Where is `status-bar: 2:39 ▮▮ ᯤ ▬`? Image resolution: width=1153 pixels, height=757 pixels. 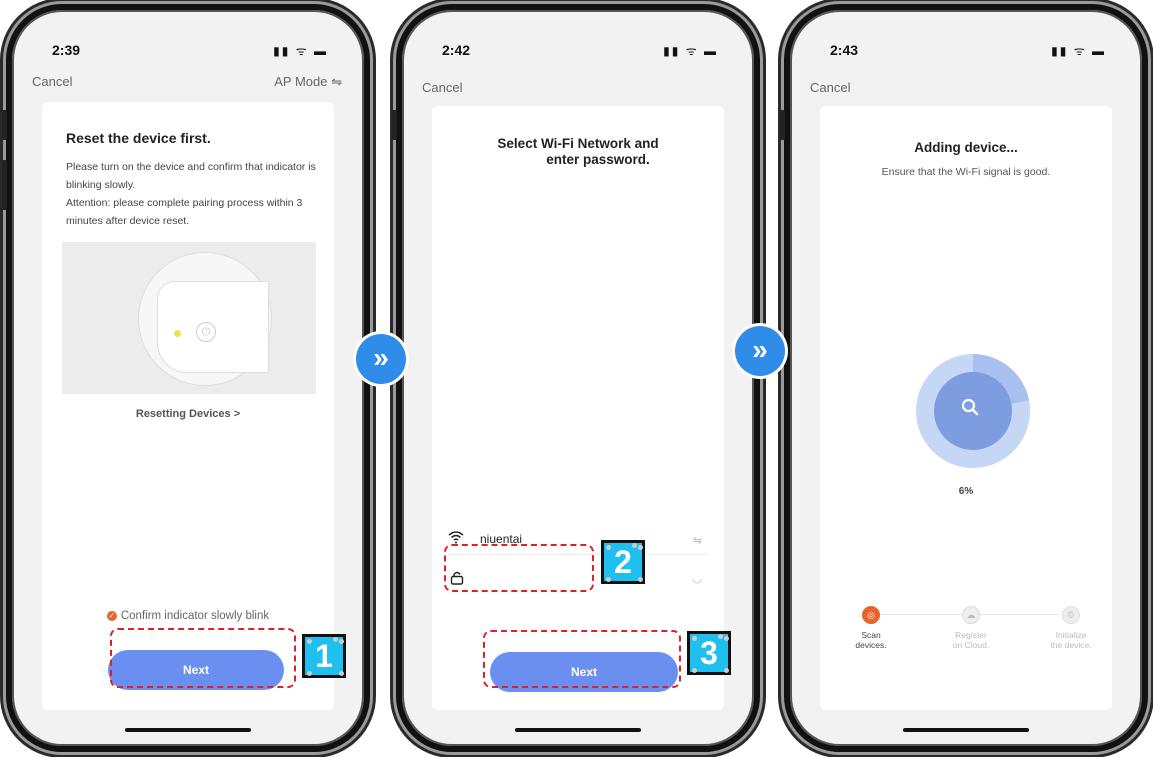
status-bar: 2:39 ▮▮ ᯤ ▬ is located at coordinates (188, 47).